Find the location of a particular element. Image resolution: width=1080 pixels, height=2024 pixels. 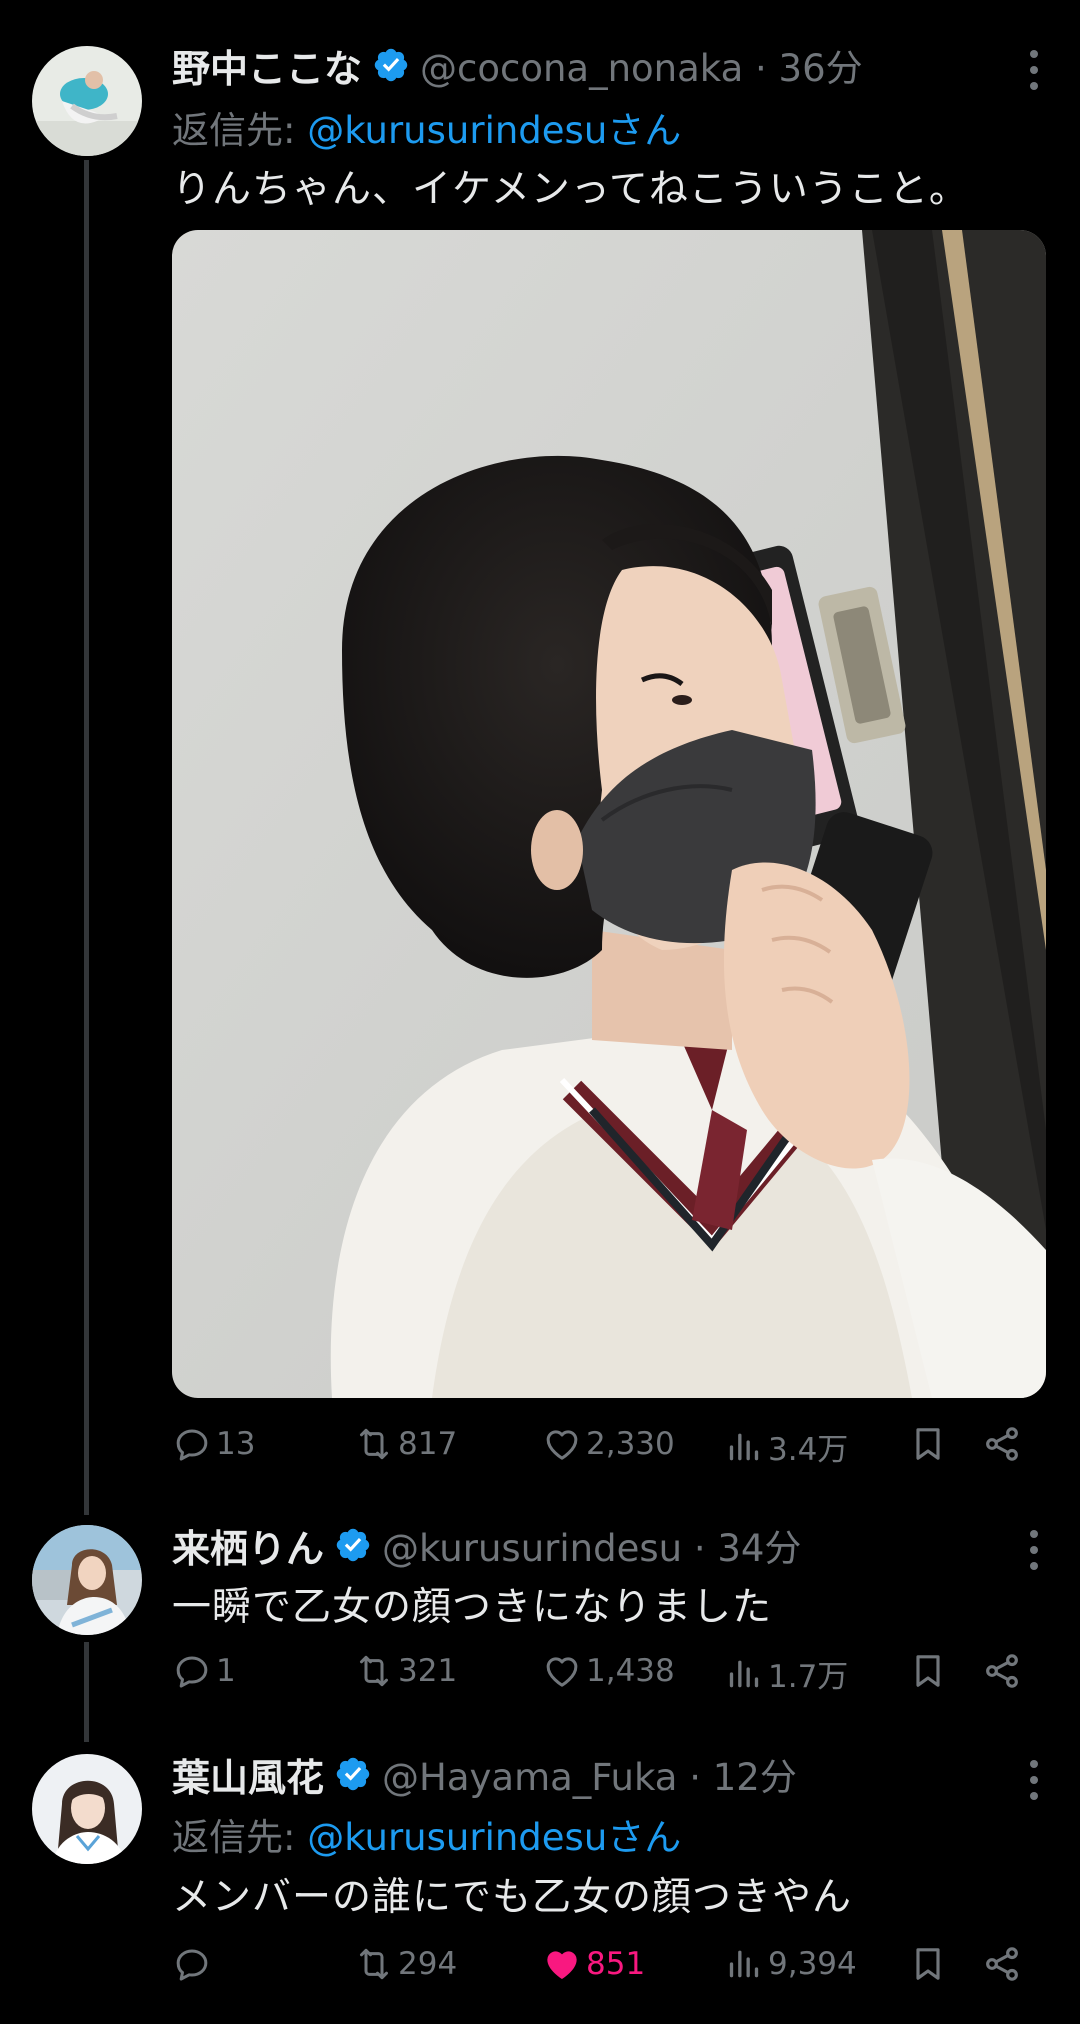

retweet-count: 294 is located at coordinates (428, 1964).